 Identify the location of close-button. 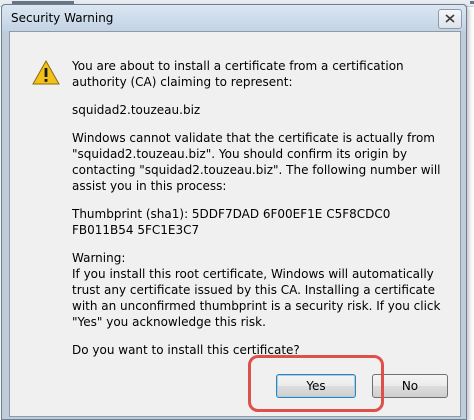
(450, 19).